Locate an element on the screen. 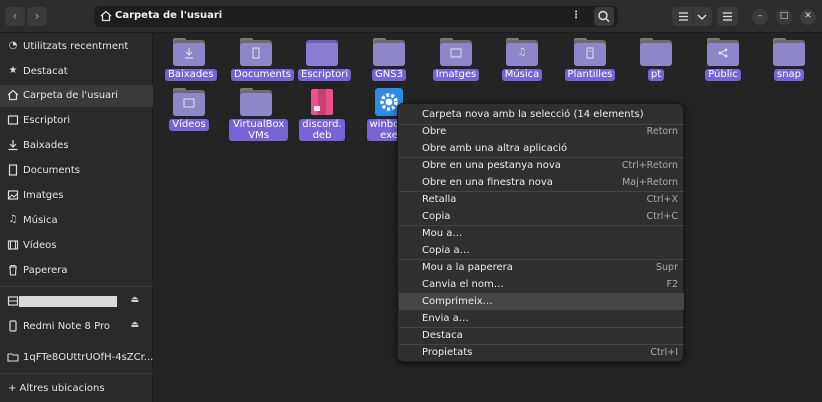 Image resolution: width=822 pixels, height=402 pixels. kebab-icon: ⋮ is located at coordinates (576, 15).